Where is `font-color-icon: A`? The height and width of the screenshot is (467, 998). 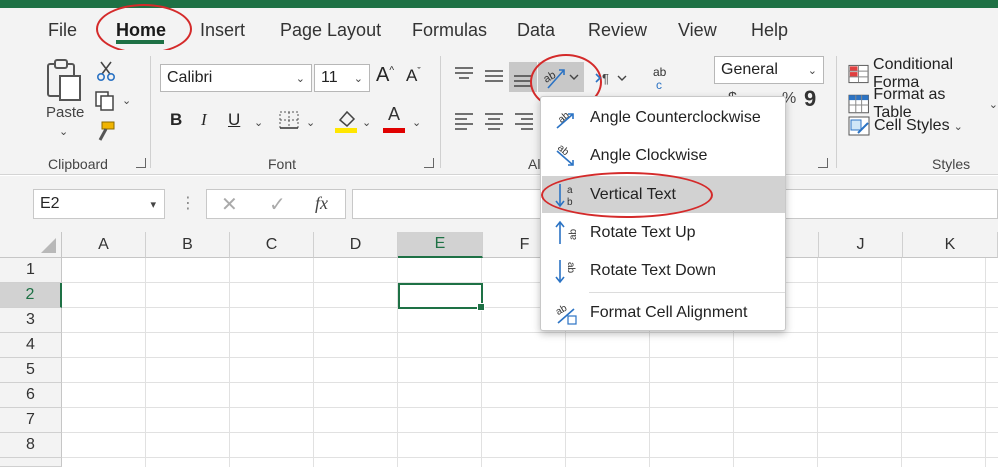 font-color-icon: A is located at coordinates (394, 119).